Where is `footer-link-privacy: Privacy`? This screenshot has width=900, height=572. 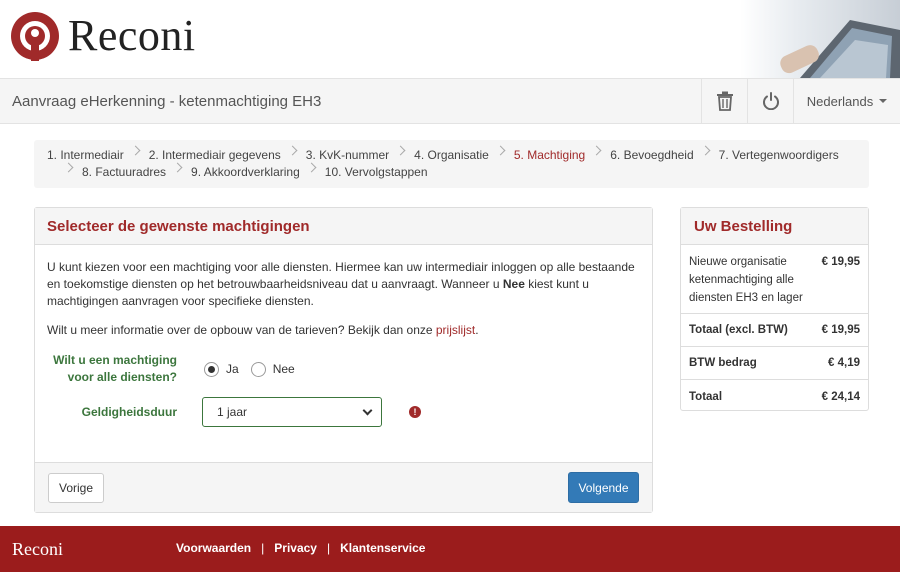 footer-link-privacy: Privacy is located at coordinates (295, 548).